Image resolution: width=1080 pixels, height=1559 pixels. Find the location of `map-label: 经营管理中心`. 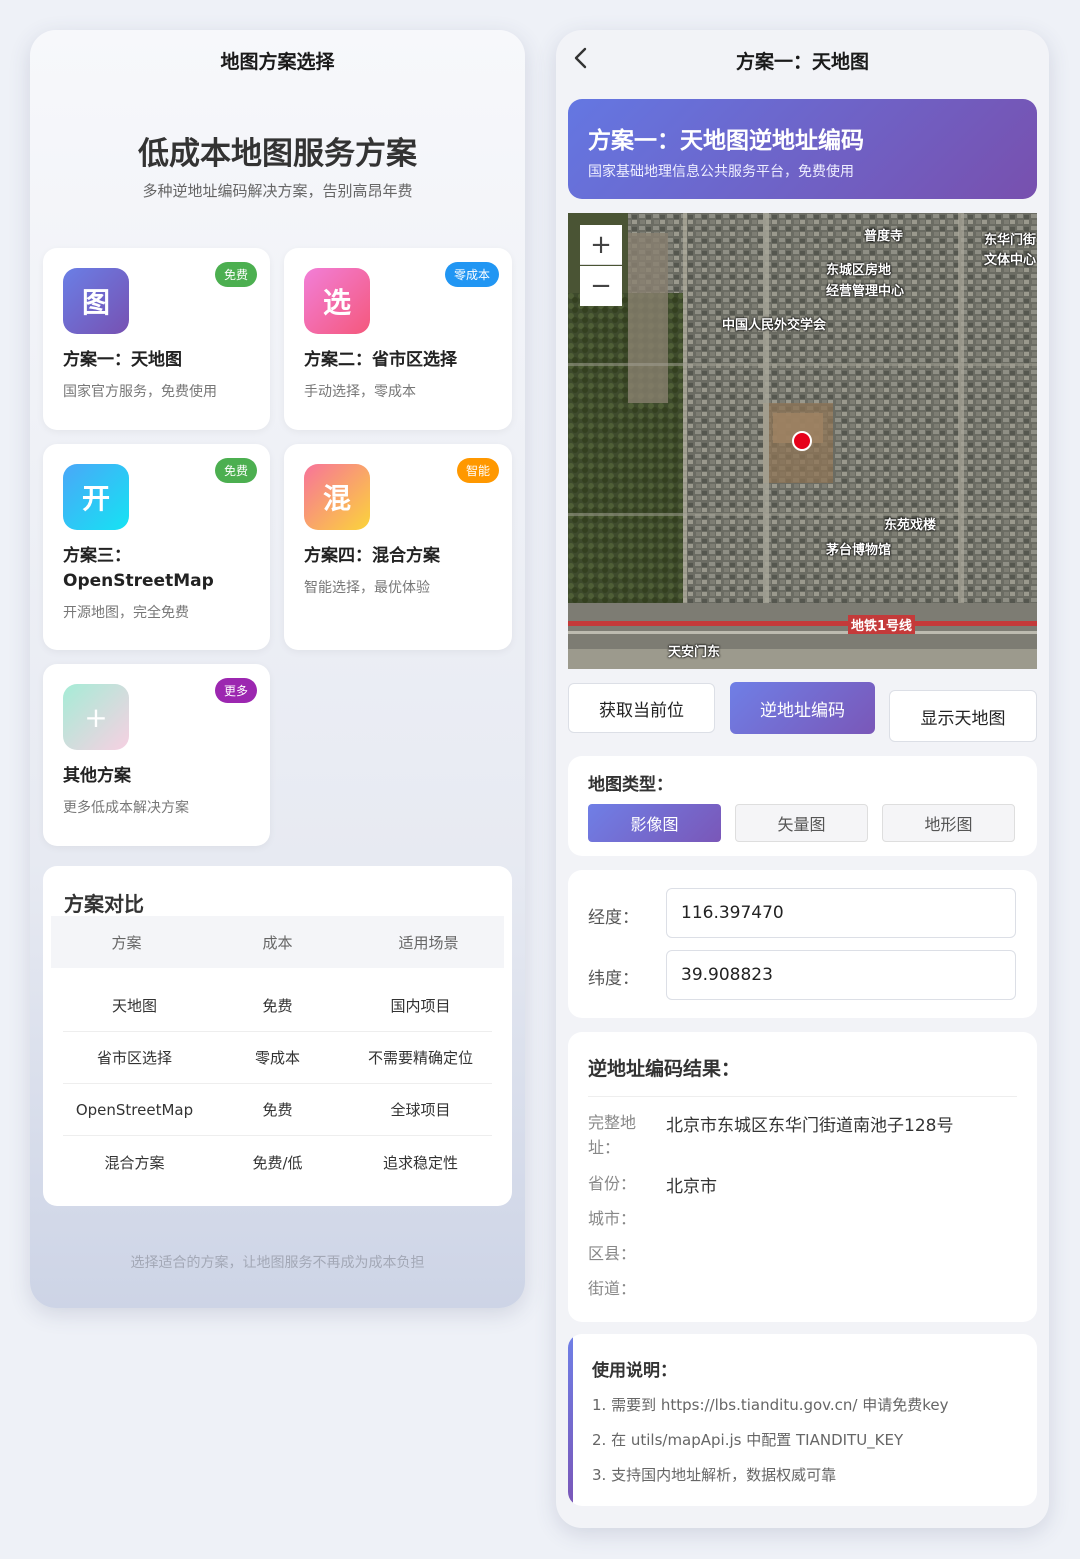

map-label: 经营管理中心 is located at coordinates (865, 291).